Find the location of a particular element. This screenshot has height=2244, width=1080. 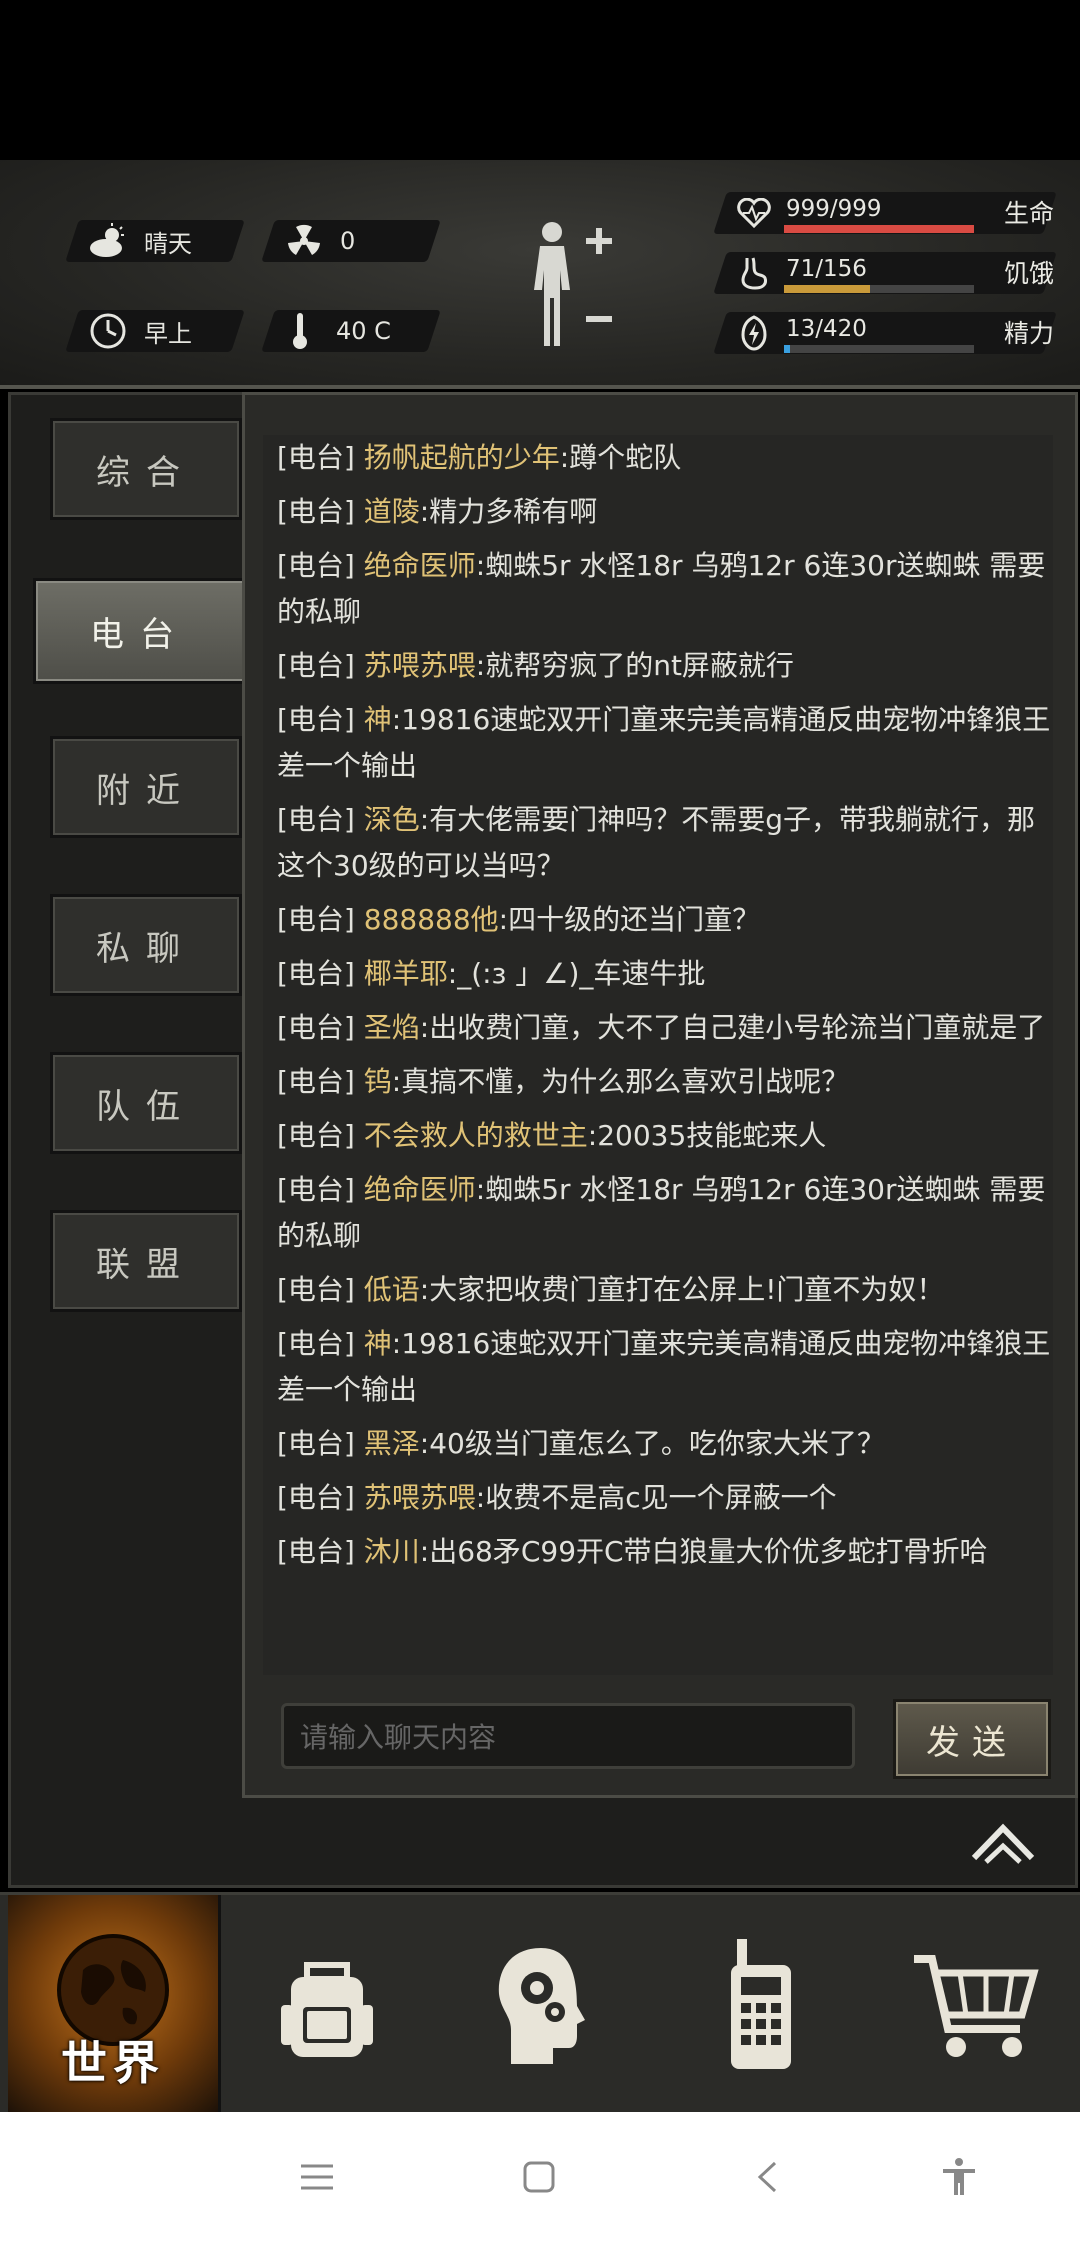

chat-message: [电台] 低语:大家把收费门童打在公屏上!门童不为奴！ is located at coordinates (658, 1290).